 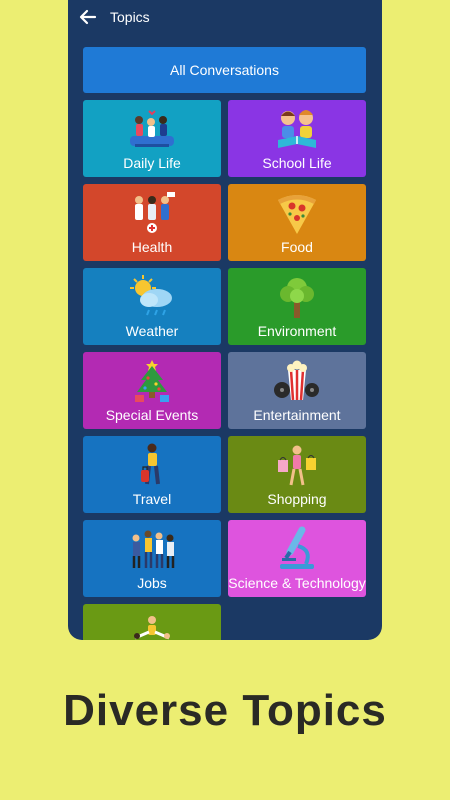 What do you see at coordinates (297, 129) in the screenshot?
I see `kids-reading-icon` at bounding box center [297, 129].